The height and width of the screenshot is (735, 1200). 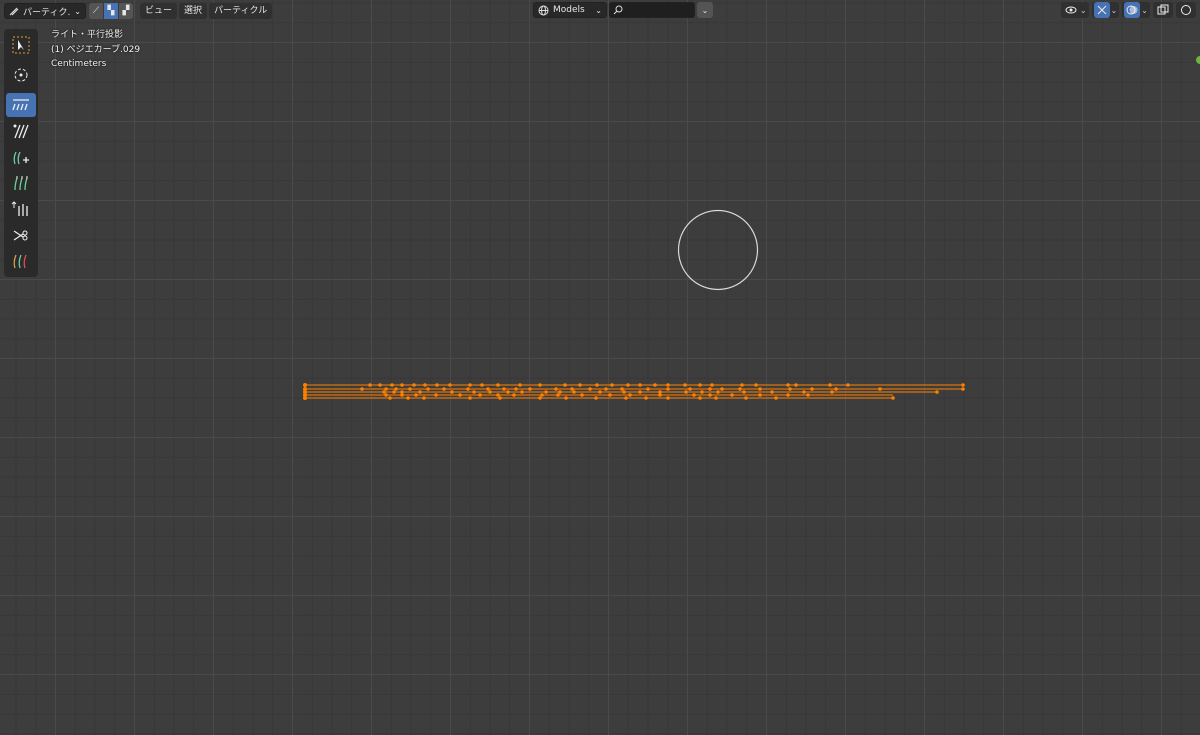 What do you see at coordinates (21, 261) in the screenshot?
I see `weight-tool` at bounding box center [21, 261].